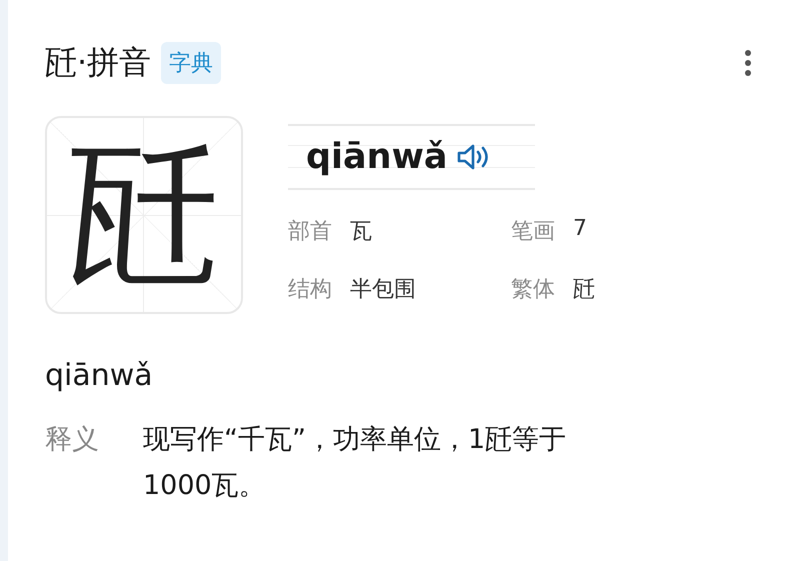 Image resolution: width=800 pixels, height=561 pixels. What do you see at coordinates (355, 463) in the screenshot?
I see `definition-text: 现写作“千瓦”，功率单位，1瓩等于1000瓦。` at bounding box center [355, 463].